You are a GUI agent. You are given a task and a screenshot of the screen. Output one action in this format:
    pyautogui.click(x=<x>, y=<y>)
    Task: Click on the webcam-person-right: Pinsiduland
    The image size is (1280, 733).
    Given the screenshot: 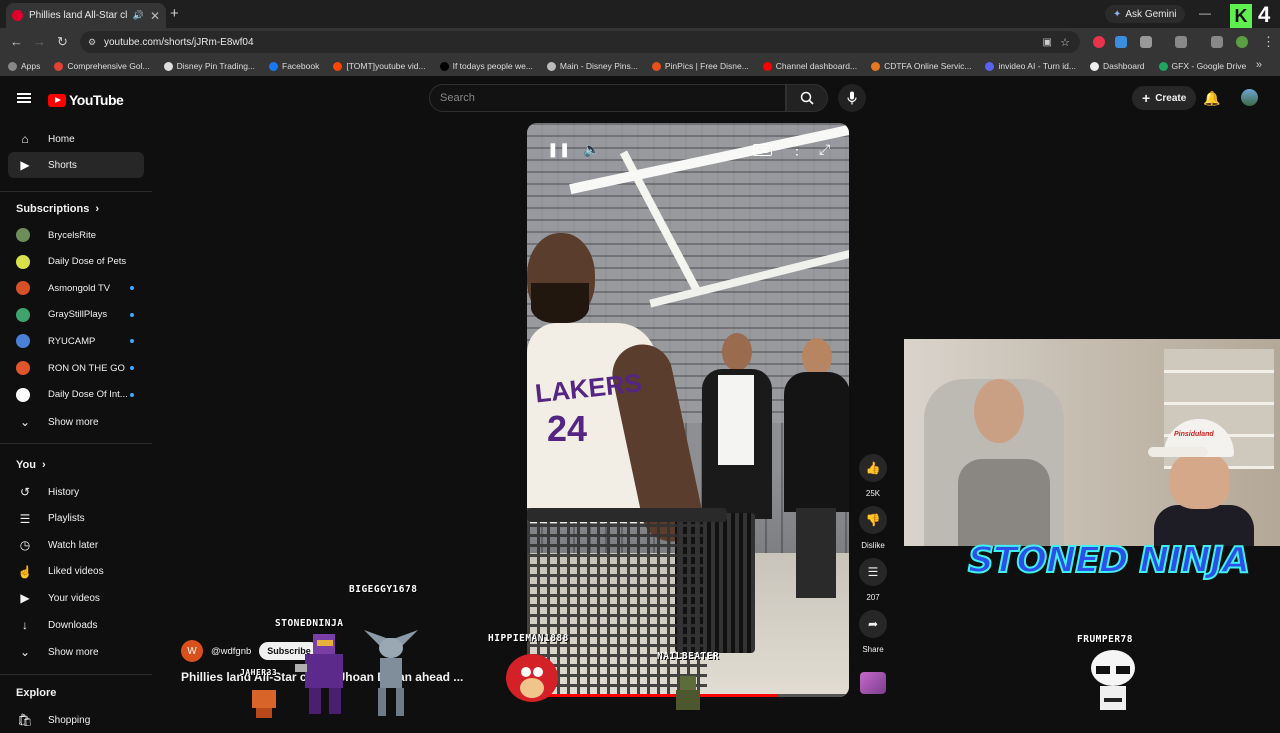 What is the action you would take?
    pyautogui.click(x=1201, y=482)
    